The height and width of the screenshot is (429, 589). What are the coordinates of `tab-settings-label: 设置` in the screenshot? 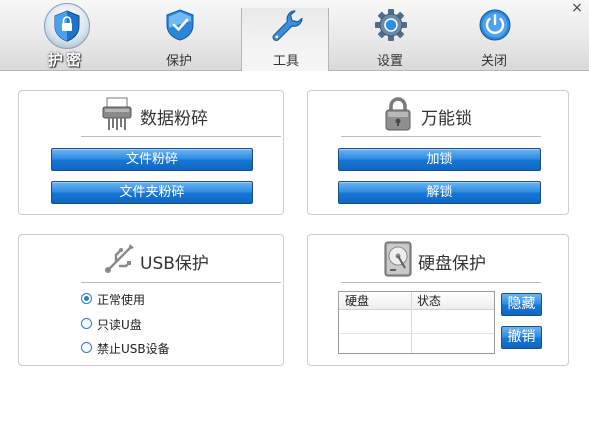 It's located at (389, 61).